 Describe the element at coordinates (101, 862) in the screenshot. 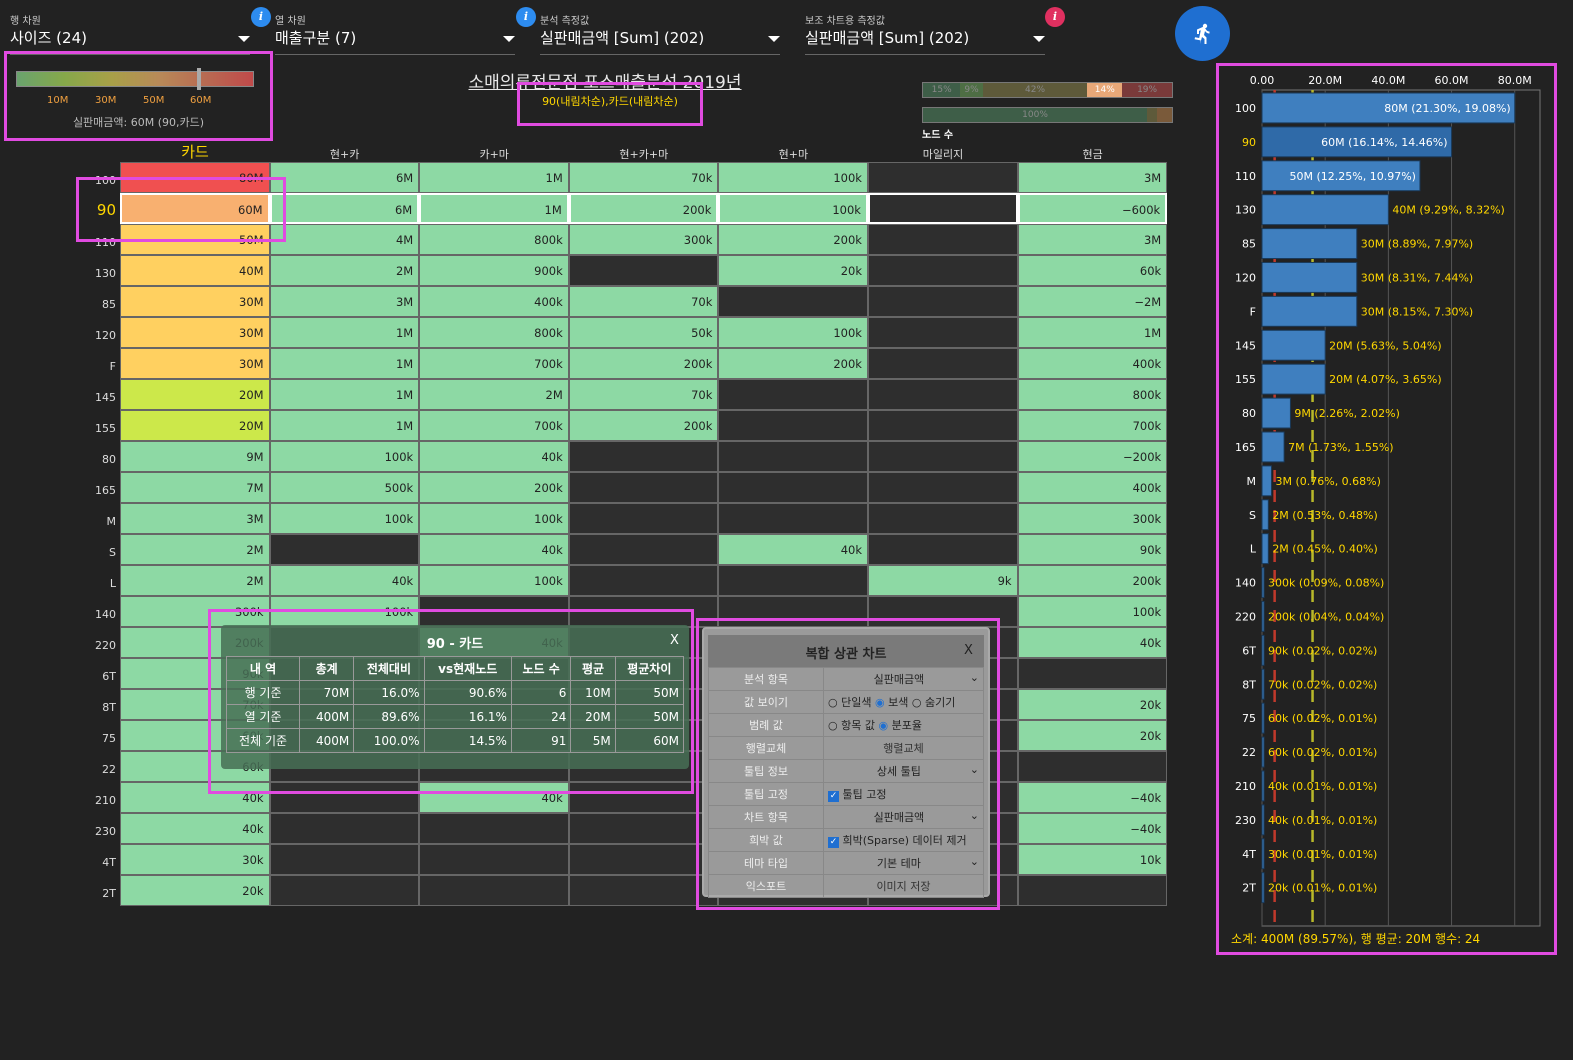

I see `row-header: 4T` at that location.